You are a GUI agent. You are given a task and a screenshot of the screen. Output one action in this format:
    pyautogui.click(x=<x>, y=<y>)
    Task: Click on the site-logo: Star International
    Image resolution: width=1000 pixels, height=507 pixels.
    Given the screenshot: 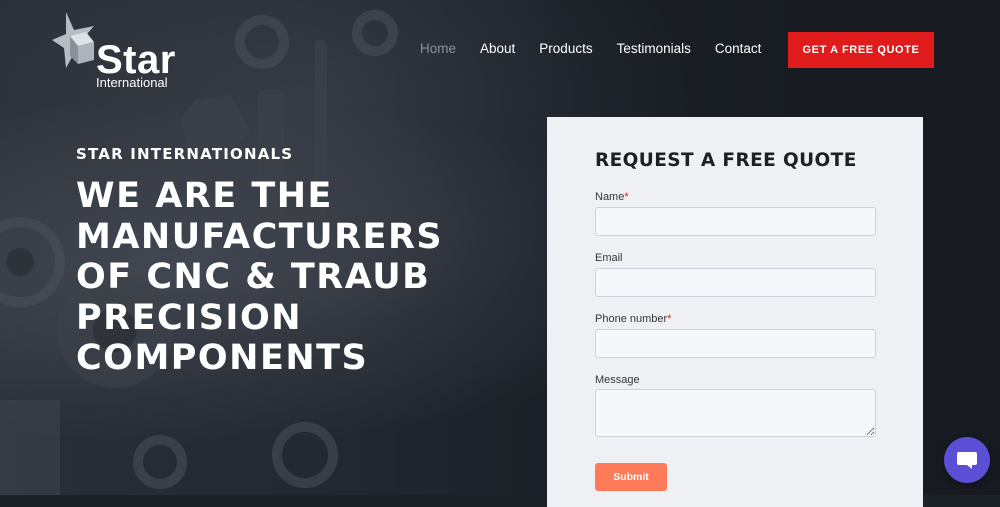 What is the action you would take?
    pyautogui.click(x=127, y=52)
    